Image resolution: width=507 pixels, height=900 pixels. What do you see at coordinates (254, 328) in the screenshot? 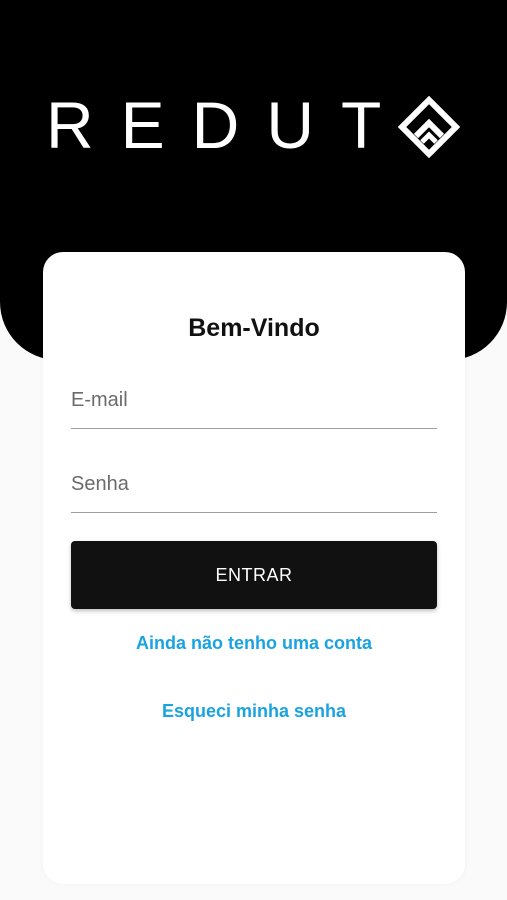
I see `welcome-title: Bem-Vindo` at bounding box center [254, 328].